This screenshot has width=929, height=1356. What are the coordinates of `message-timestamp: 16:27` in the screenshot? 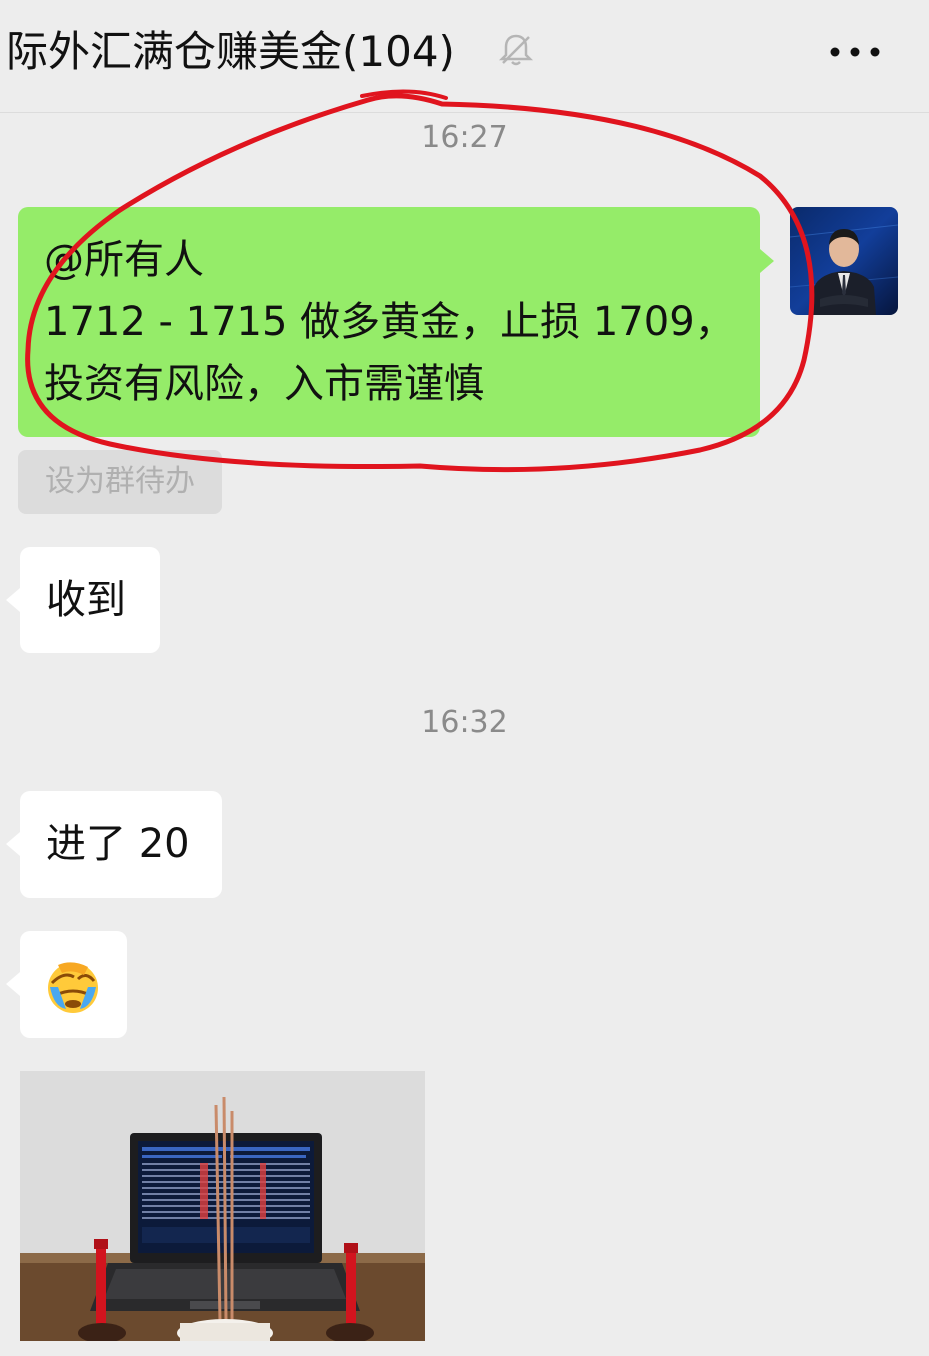 It's located at (464, 137).